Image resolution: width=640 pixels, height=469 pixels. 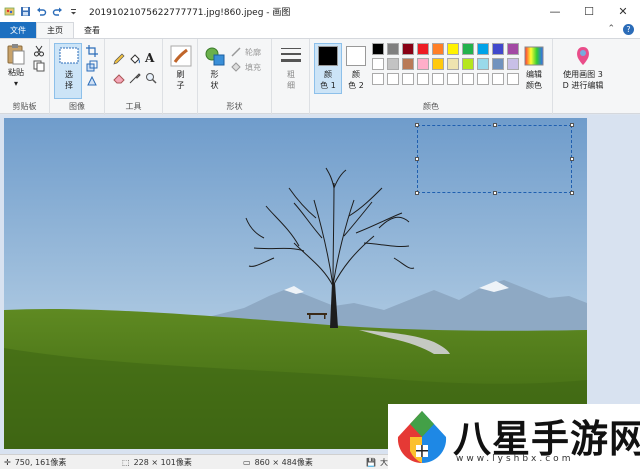 I want to click on outline-button: 轮廓, so click(x=245, y=52).